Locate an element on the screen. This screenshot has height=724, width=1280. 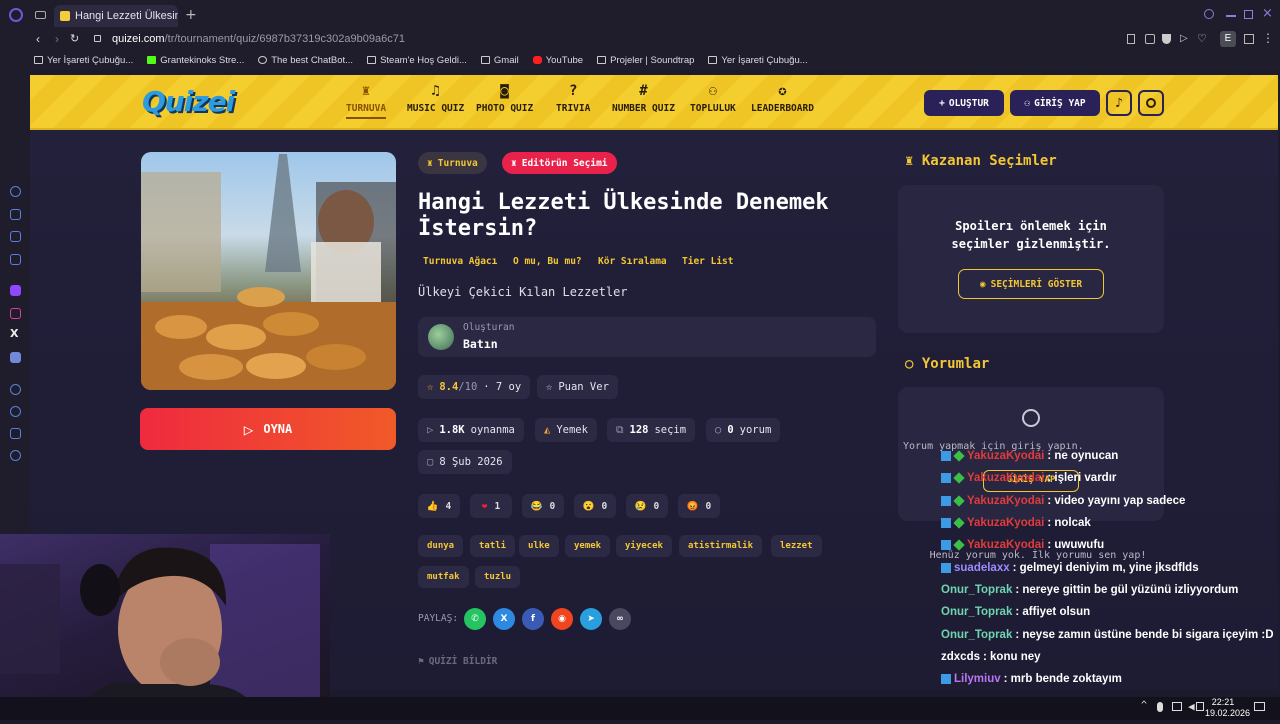
reaction-laugh: 😂 0 is located at coordinates (543, 506).